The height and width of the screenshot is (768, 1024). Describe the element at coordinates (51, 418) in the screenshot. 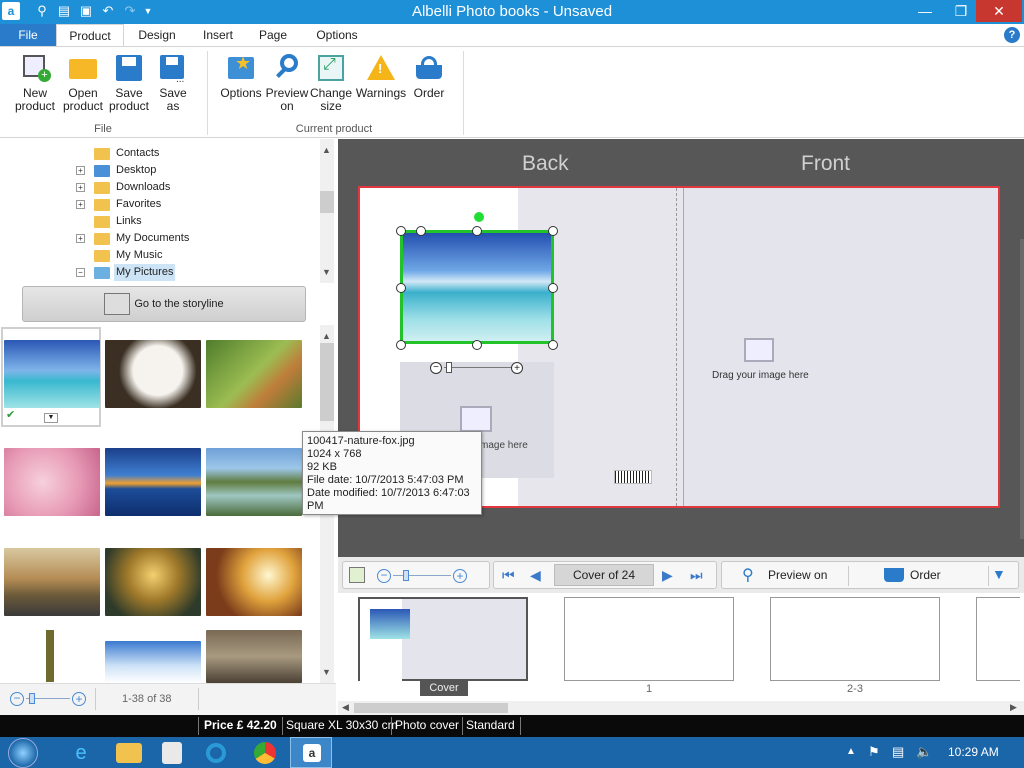

I see `thumbnail-menu-icon: ▼` at that location.